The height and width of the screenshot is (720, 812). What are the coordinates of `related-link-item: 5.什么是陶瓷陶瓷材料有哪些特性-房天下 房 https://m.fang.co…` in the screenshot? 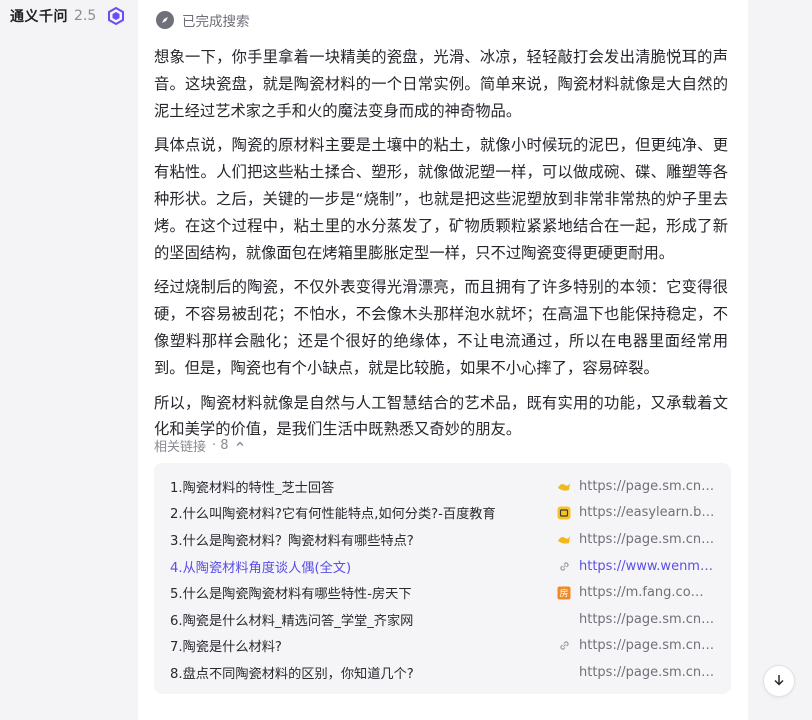 It's located at (442, 592).